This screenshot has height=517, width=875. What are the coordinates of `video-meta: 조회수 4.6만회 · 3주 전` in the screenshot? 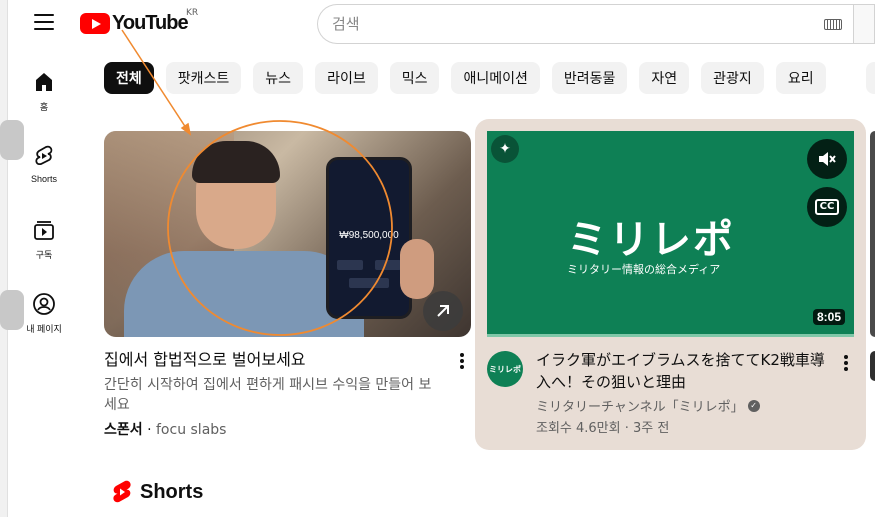 It's located at (603, 428).